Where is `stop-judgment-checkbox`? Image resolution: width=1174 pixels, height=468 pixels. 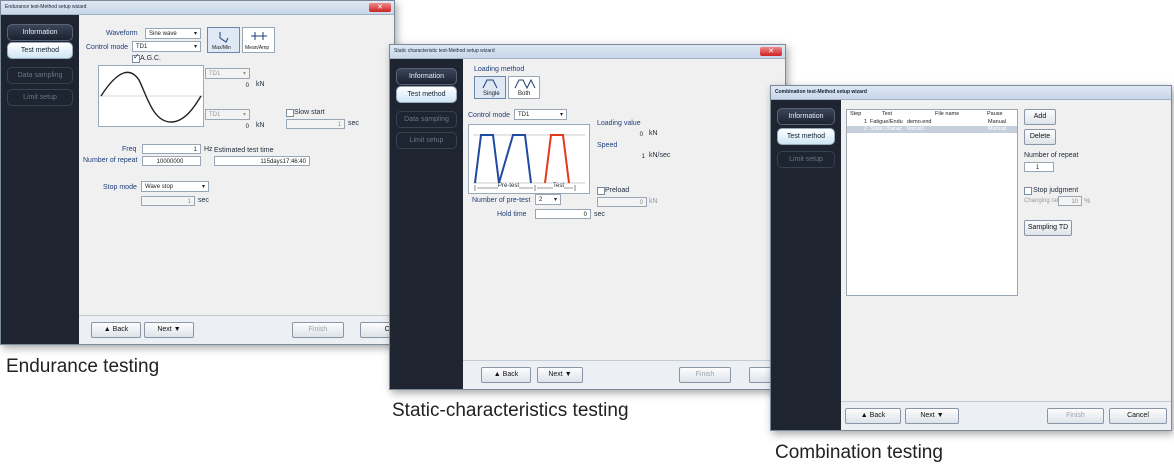 stop-judgment-checkbox is located at coordinates (1028, 191).